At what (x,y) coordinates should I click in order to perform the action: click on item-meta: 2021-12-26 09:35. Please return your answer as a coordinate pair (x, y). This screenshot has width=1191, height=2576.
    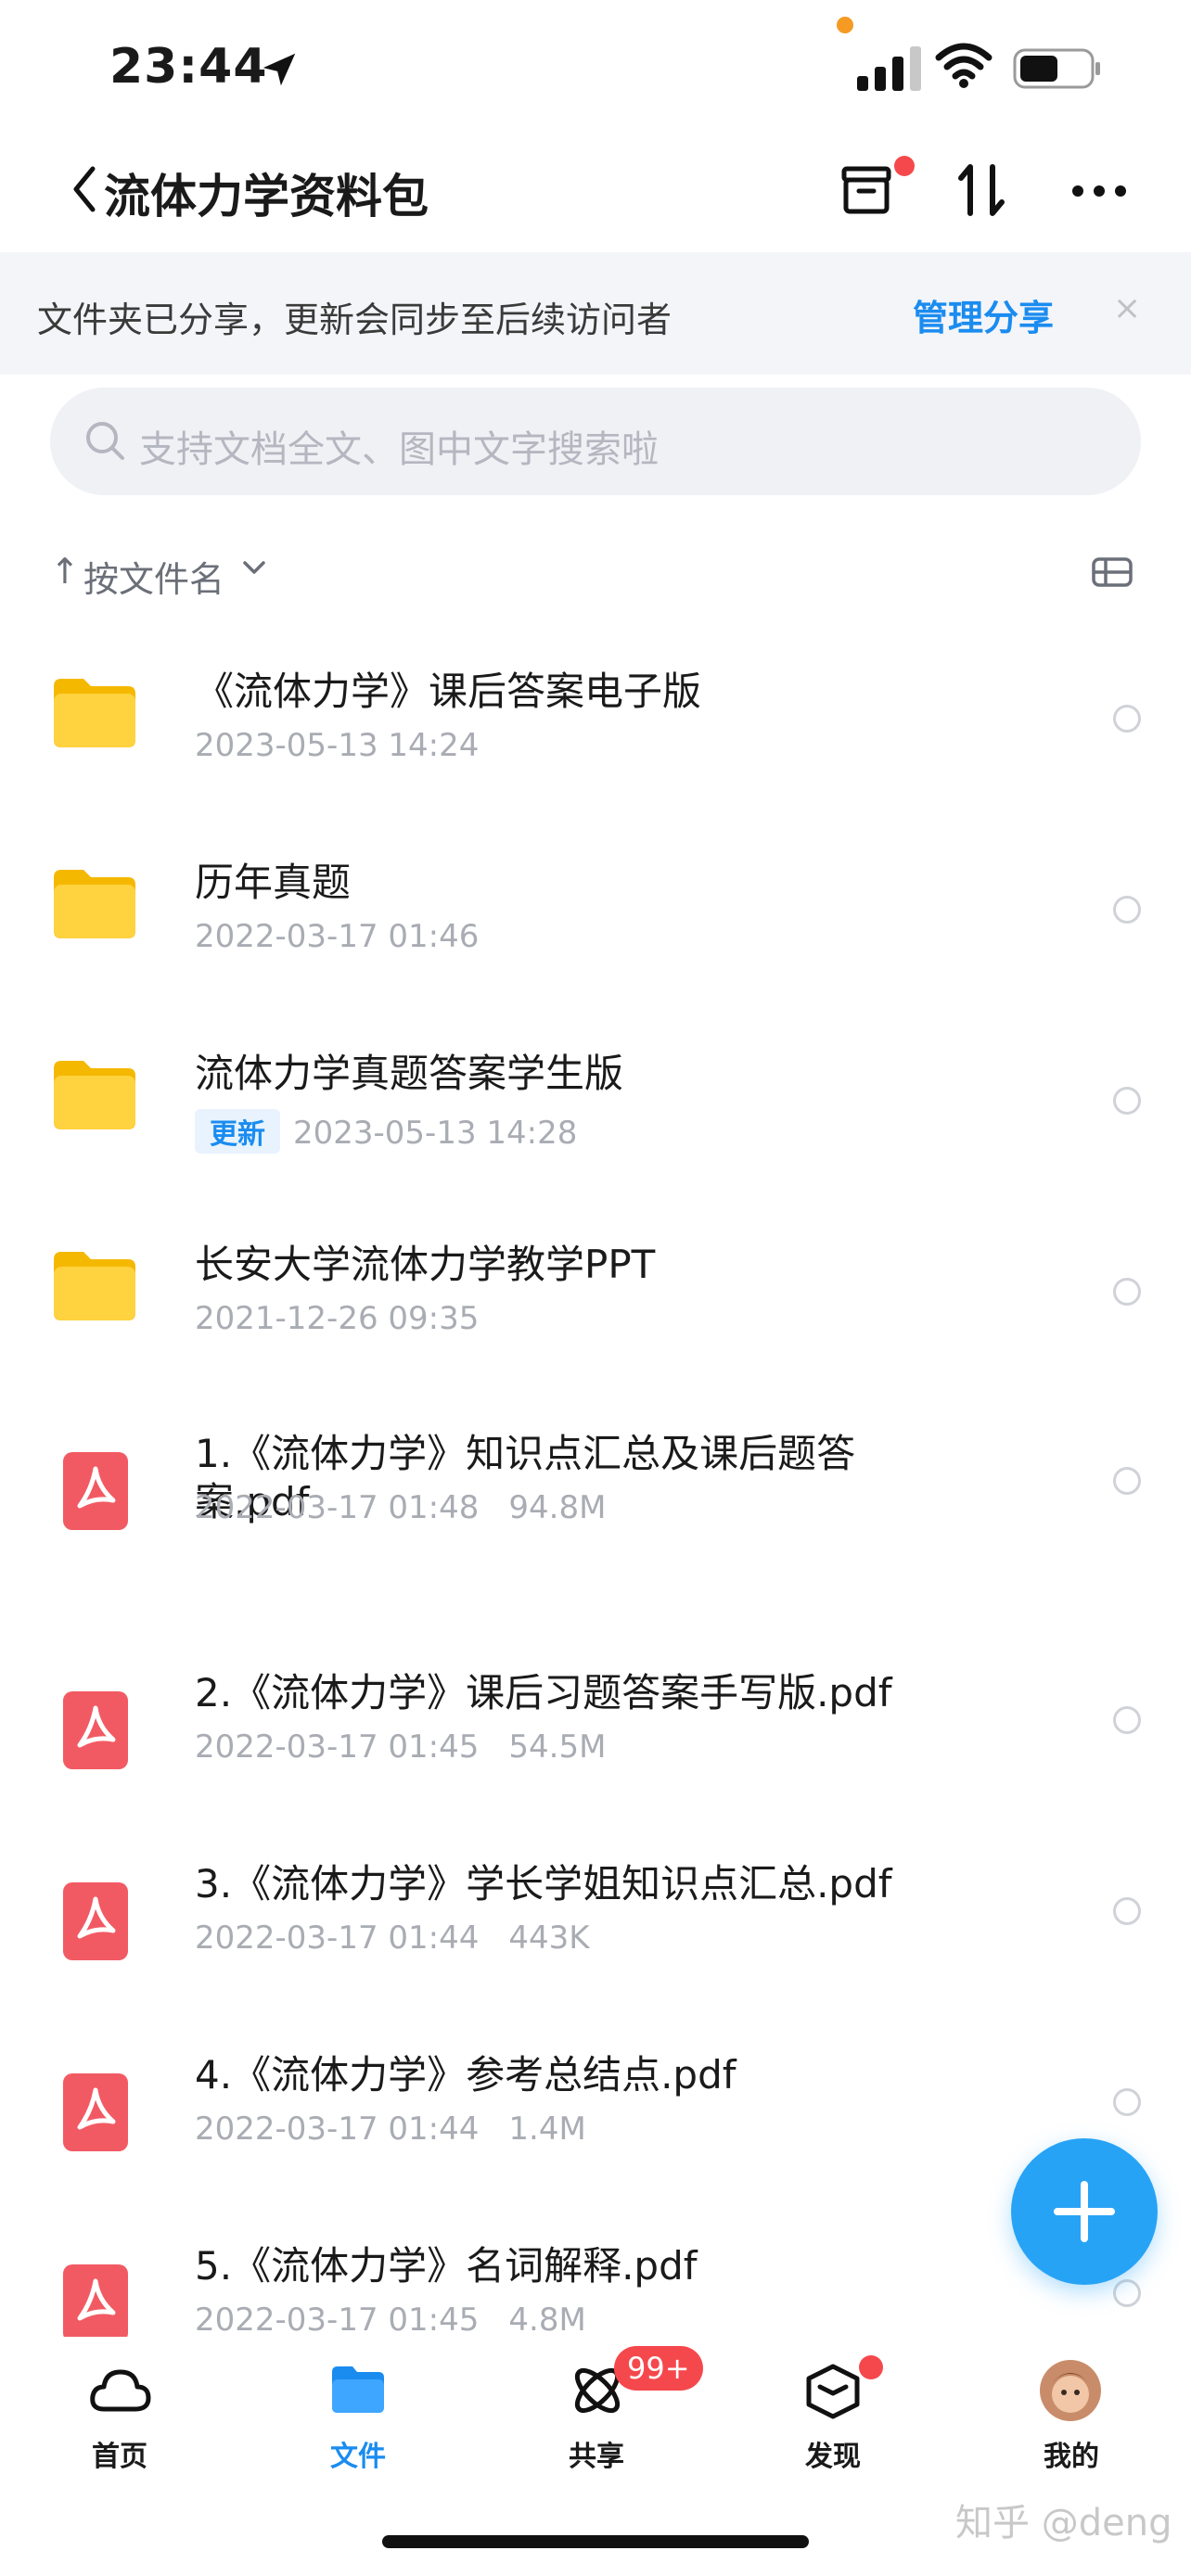
    Looking at the image, I should click on (337, 1318).